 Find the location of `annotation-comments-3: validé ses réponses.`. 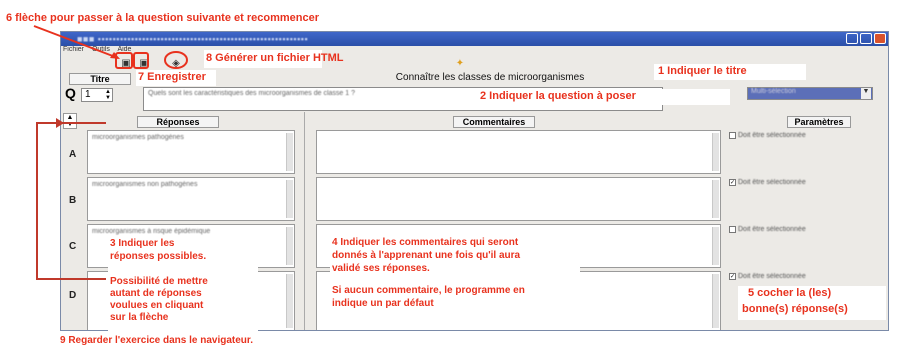

annotation-comments-3: validé ses réponses. is located at coordinates (381, 268).